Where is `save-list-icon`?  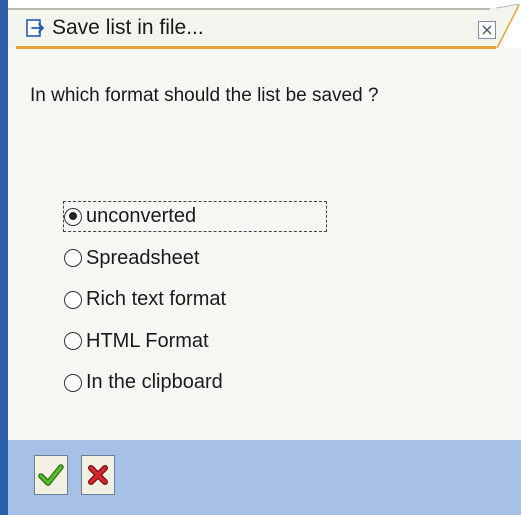
save-list-icon is located at coordinates (36, 29).